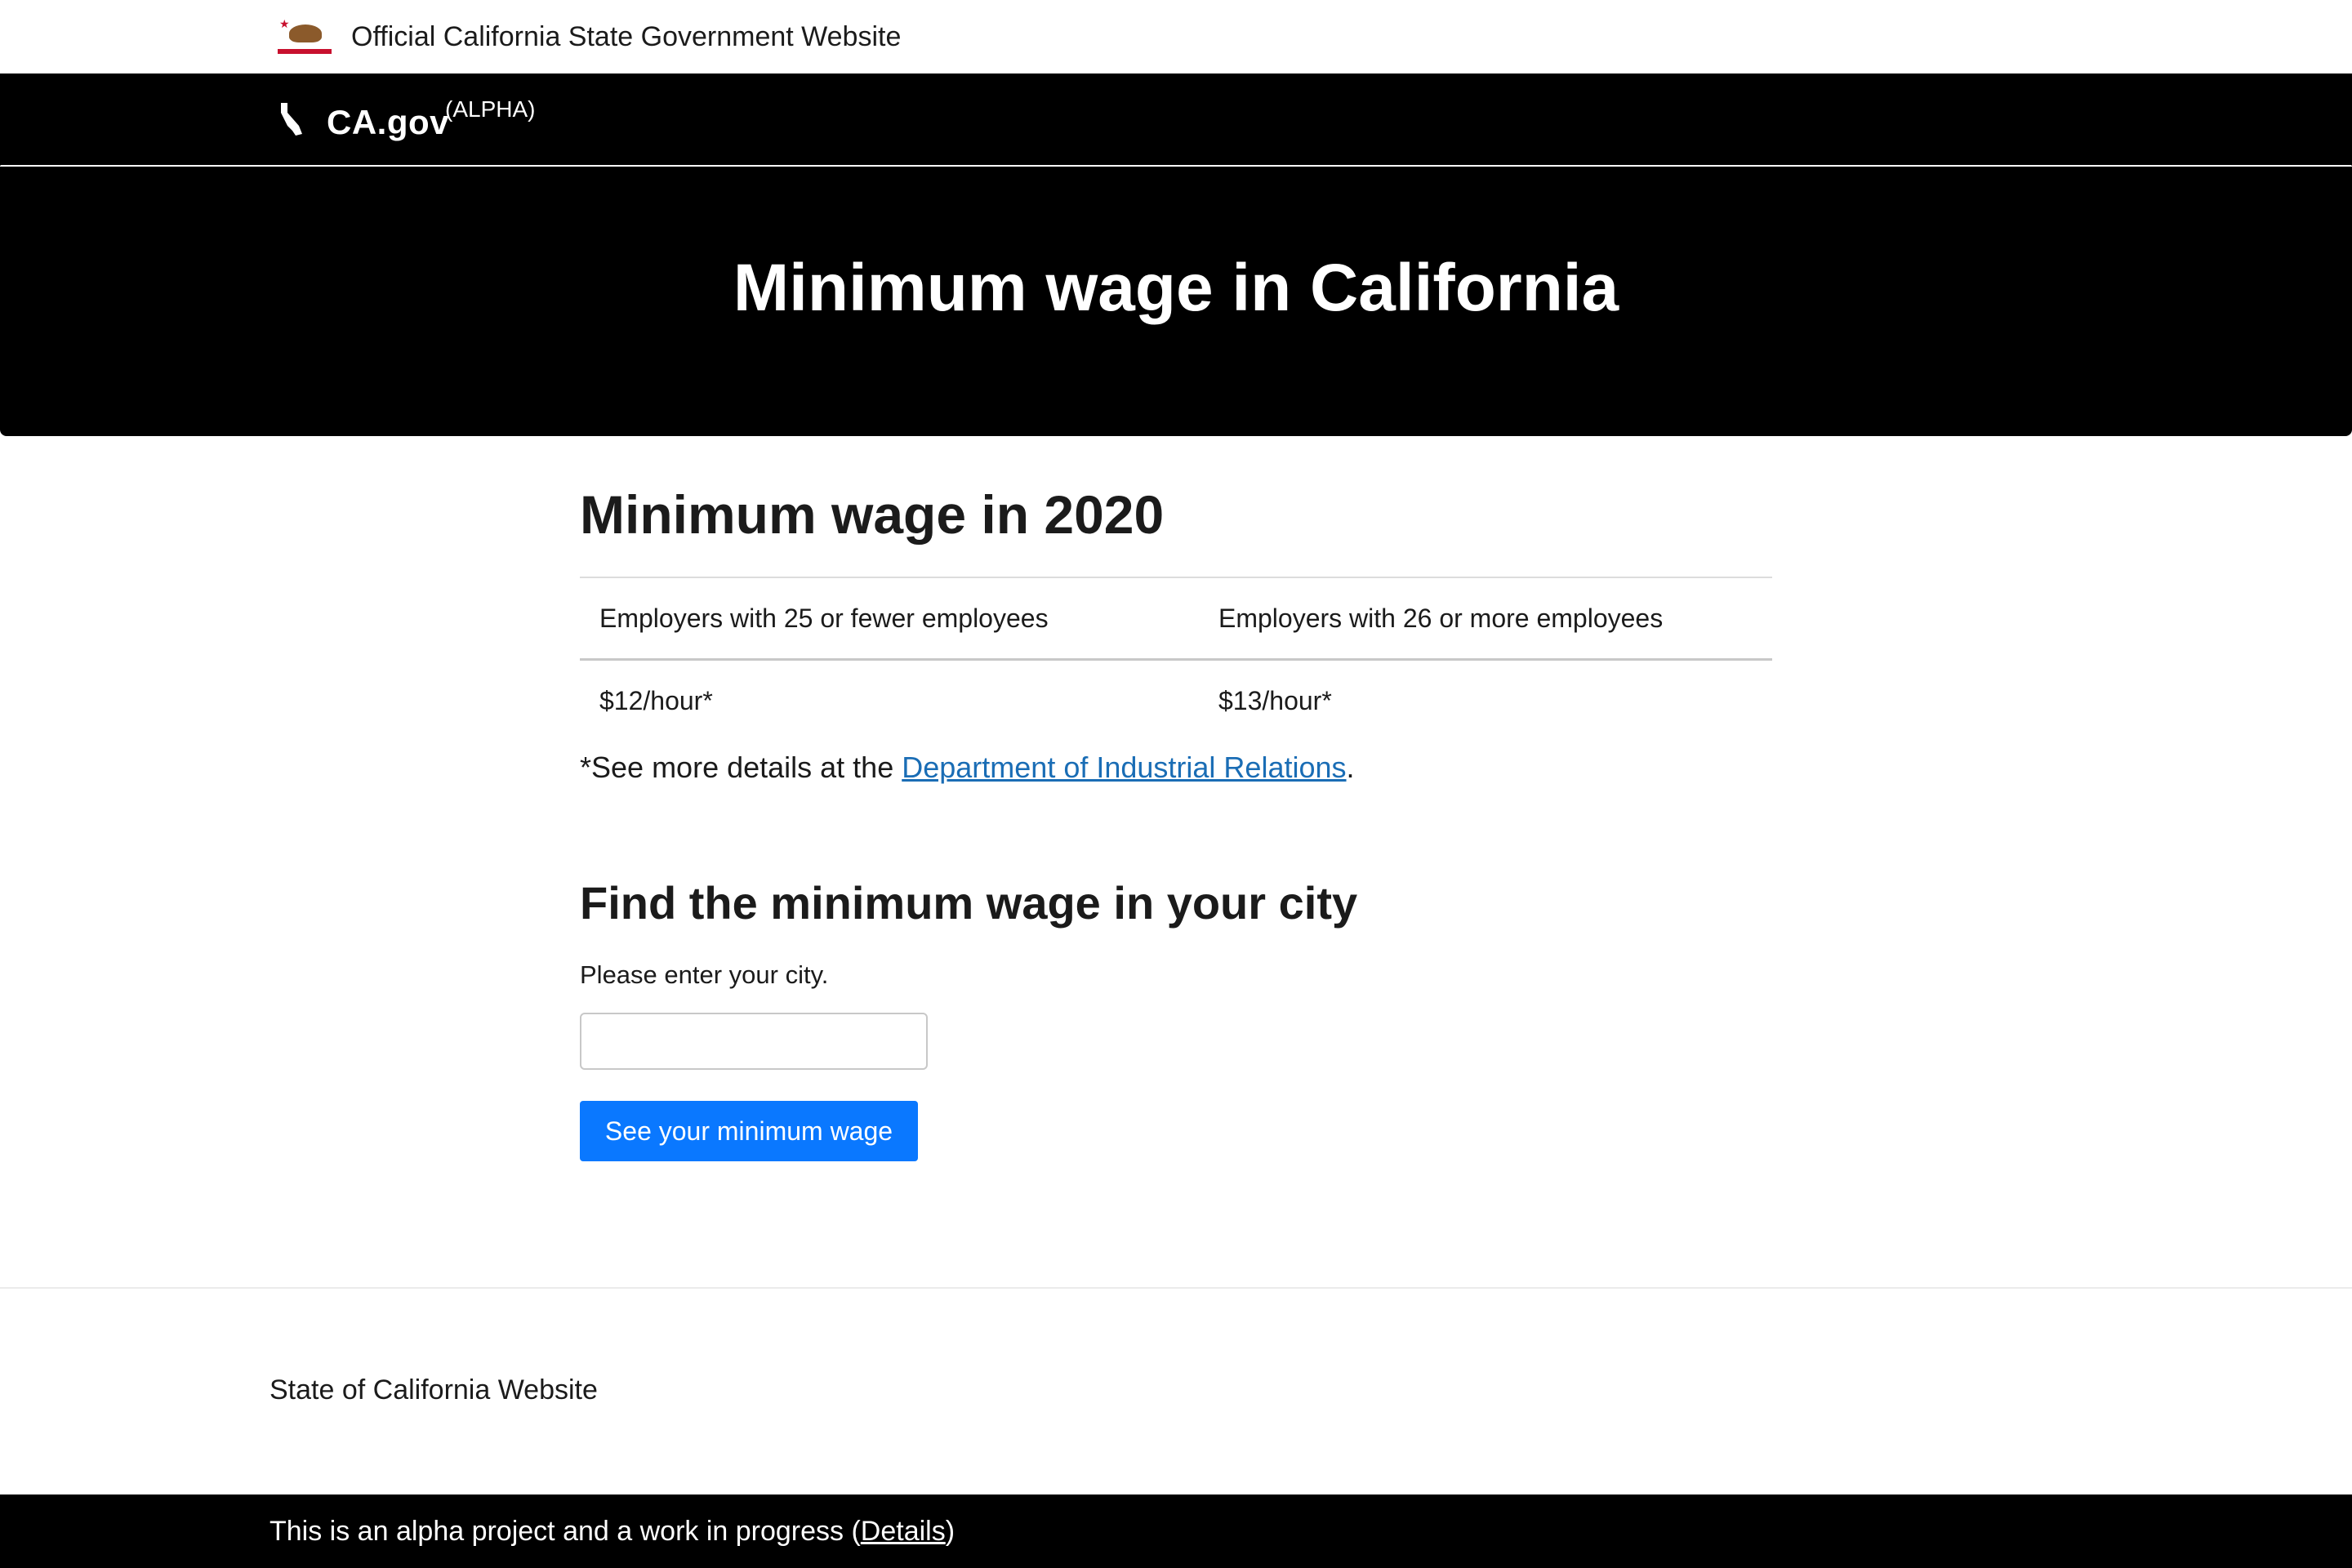 The image size is (2352, 1568). What do you see at coordinates (304, 37) in the screenshot?
I see `california-flag-icon: ★` at bounding box center [304, 37].